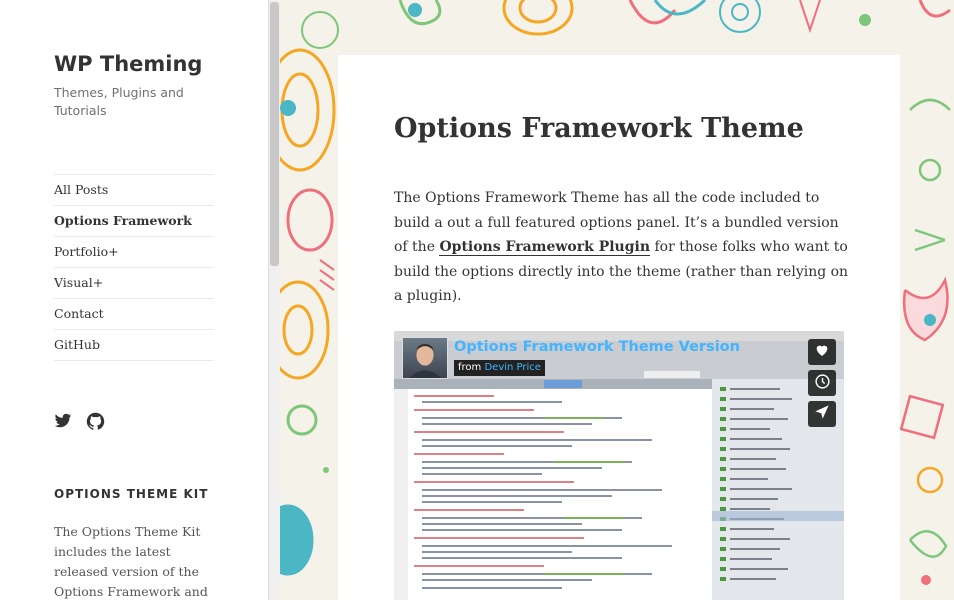 Image resolution: width=954 pixels, height=600 pixels. What do you see at coordinates (274, 134) in the screenshot?
I see `scrollbar-thumb` at bounding box center [274, 134].